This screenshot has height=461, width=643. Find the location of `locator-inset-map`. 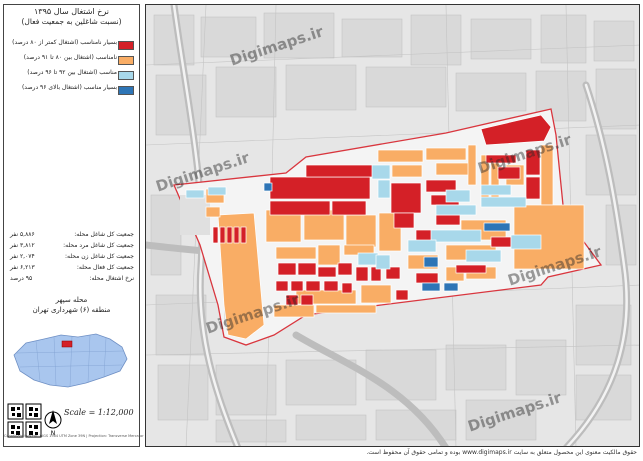

locator-inset-map is located at coordinates (69, 360).